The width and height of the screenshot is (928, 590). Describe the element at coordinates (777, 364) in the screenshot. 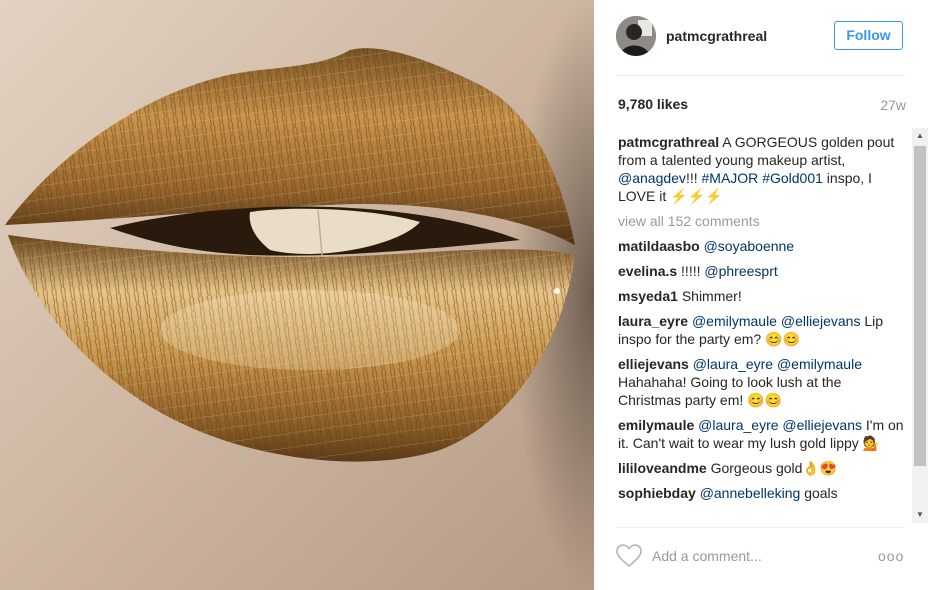

I see `comment-mention: @laura_eyre @emilymaule` at that location.